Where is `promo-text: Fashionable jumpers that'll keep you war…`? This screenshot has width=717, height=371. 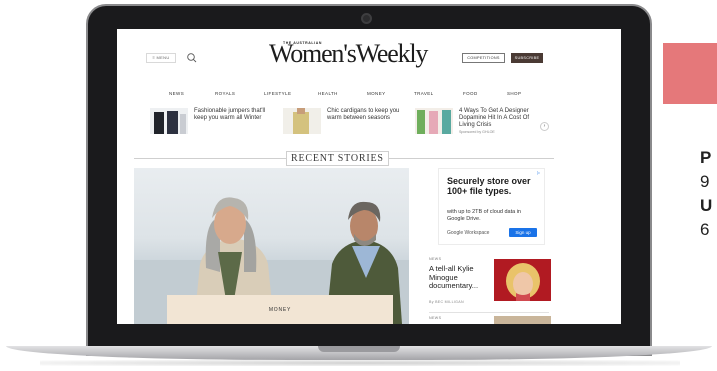 promo-text: Fashionable jumpers that'll keep you war… is located at coordinates (230, 114).